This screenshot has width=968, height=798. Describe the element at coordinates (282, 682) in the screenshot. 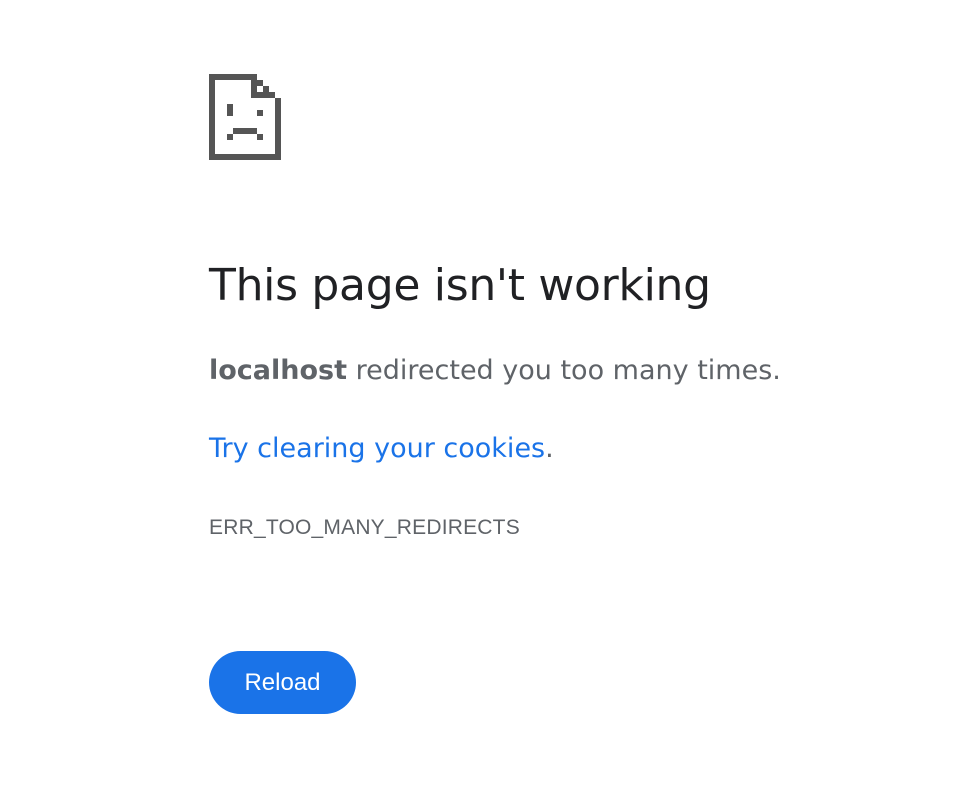

I see `reload-button: Reload` at that location.